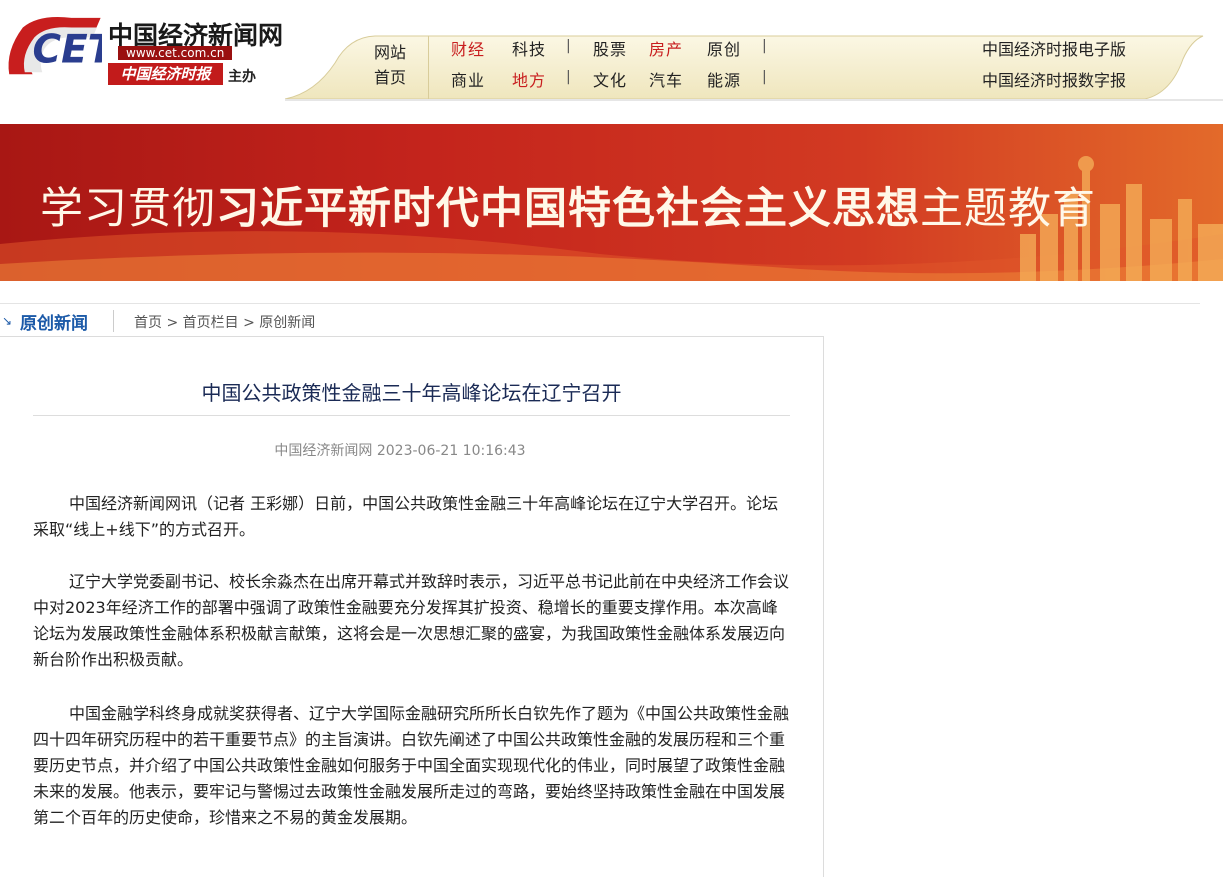 This screenshot has height=877, width=1223. What do you see at coordinates (568, 209) in the screenshot?
I see `banner-text-bold: 习近平新时代中国特色社会主义思想` at bounding box center [568, 209].